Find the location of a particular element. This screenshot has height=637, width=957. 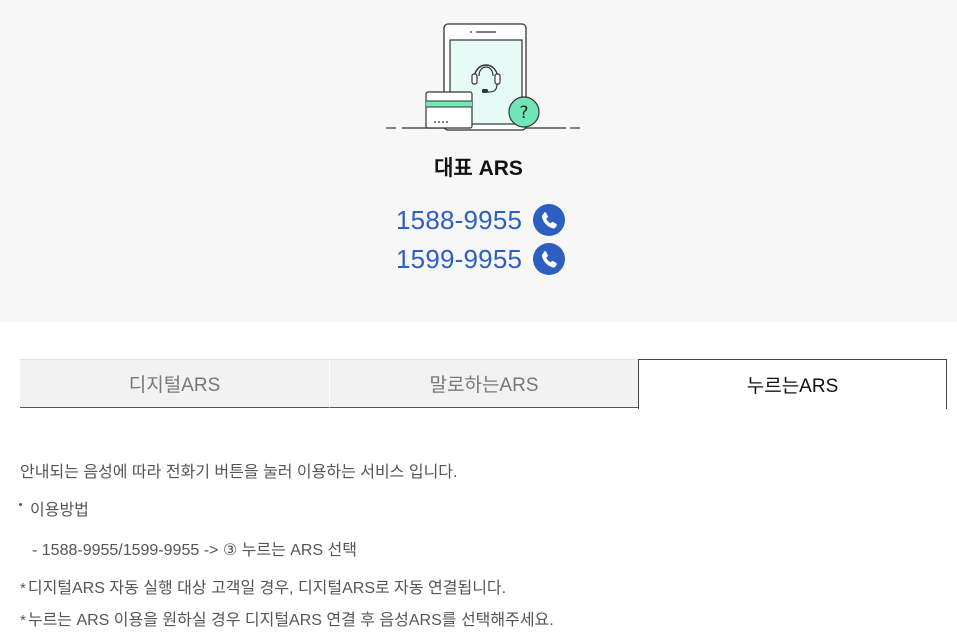

customer-service-phone-illustration: ? is located at coordinates (483, 77).